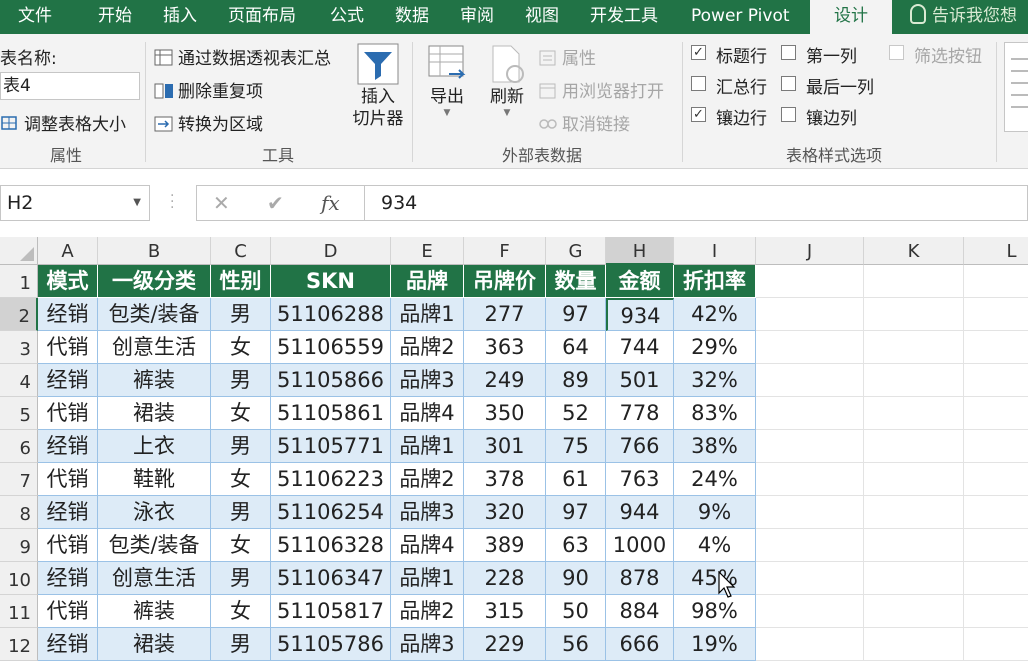 The image size is (1028, 666). Describe the element at coordinates (154, 314) in the screenshot. I see `cell-b2: 包类/装备` at that location.